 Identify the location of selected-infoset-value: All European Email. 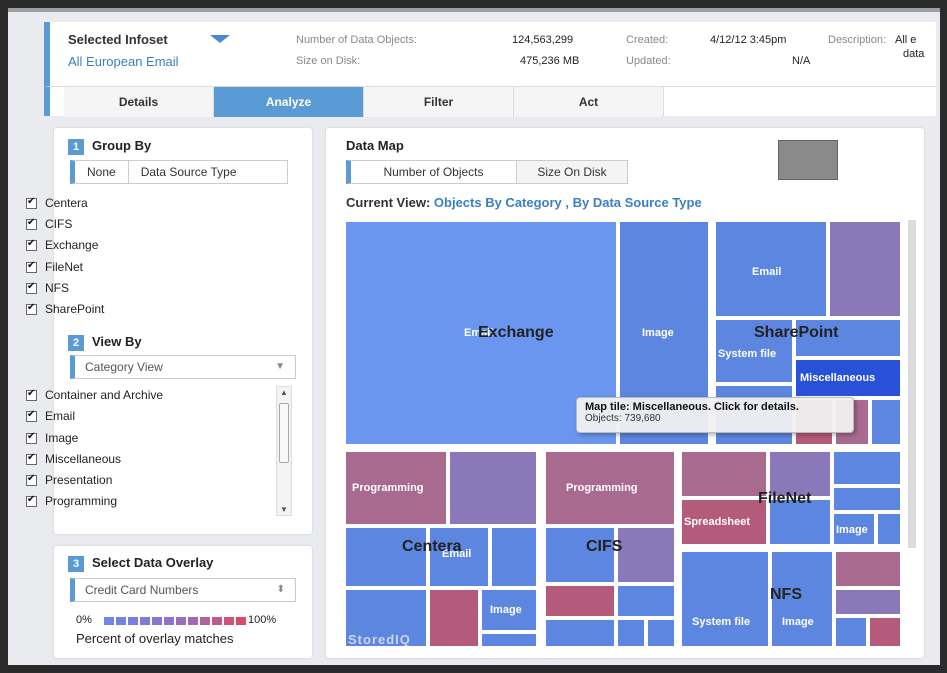
(123, 61).